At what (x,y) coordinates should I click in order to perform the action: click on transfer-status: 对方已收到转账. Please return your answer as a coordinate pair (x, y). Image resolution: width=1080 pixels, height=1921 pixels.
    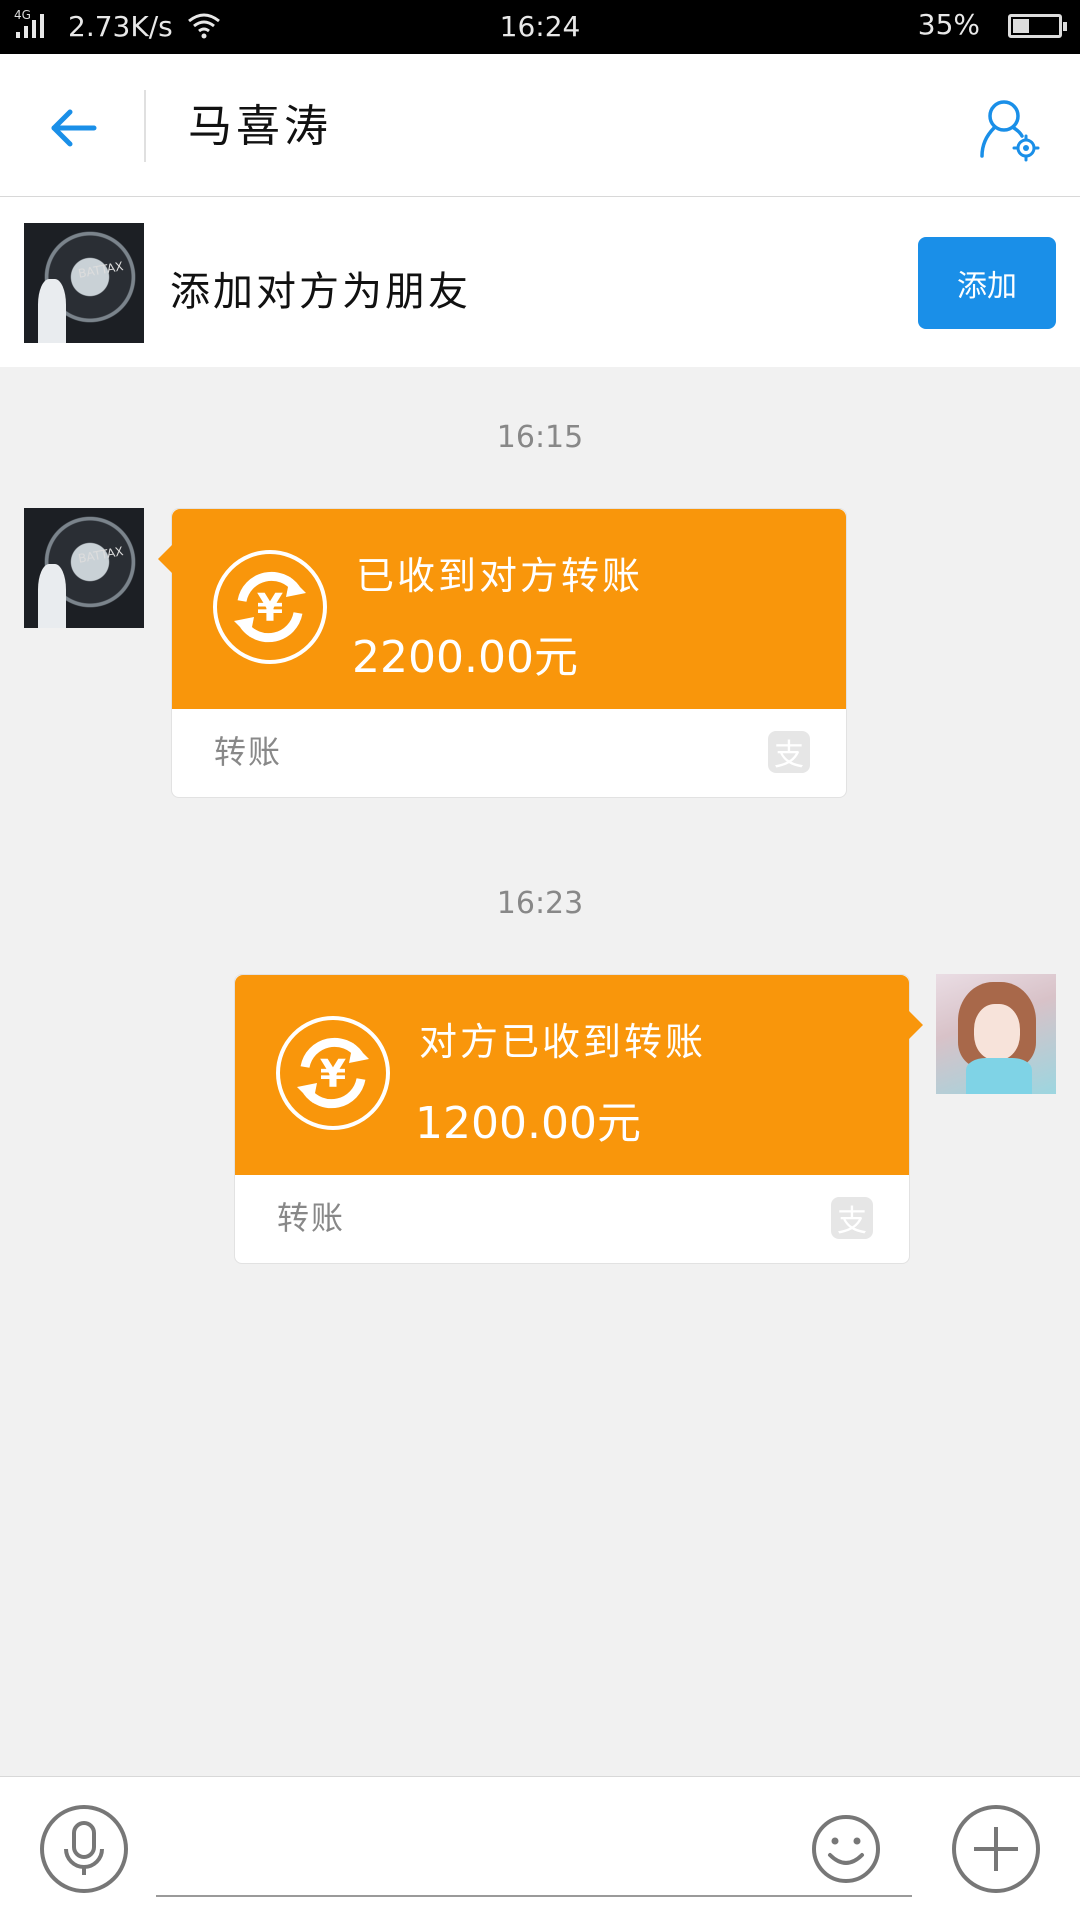
    Looking at the image, I should click on (563, 1042).